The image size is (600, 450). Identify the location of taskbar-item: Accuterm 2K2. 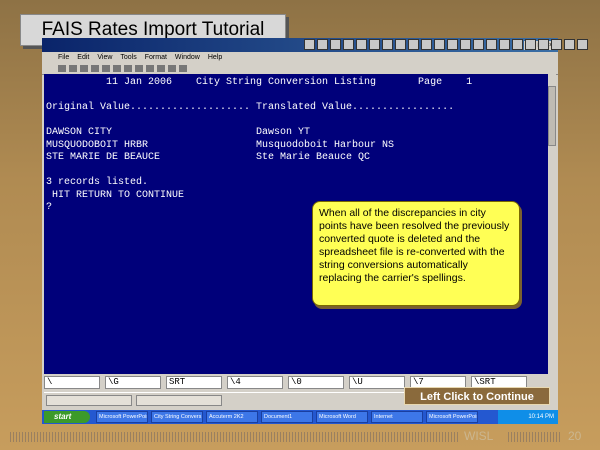
(232, 417).